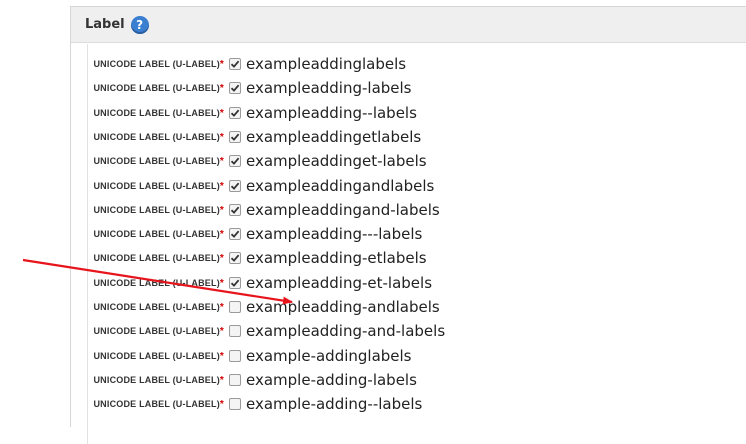 The width and height of the screenshot is (746, 444). Describe the element at coordinates (331, 379) in the screenshot. I see `label-value: example-adding-labels` at that location.